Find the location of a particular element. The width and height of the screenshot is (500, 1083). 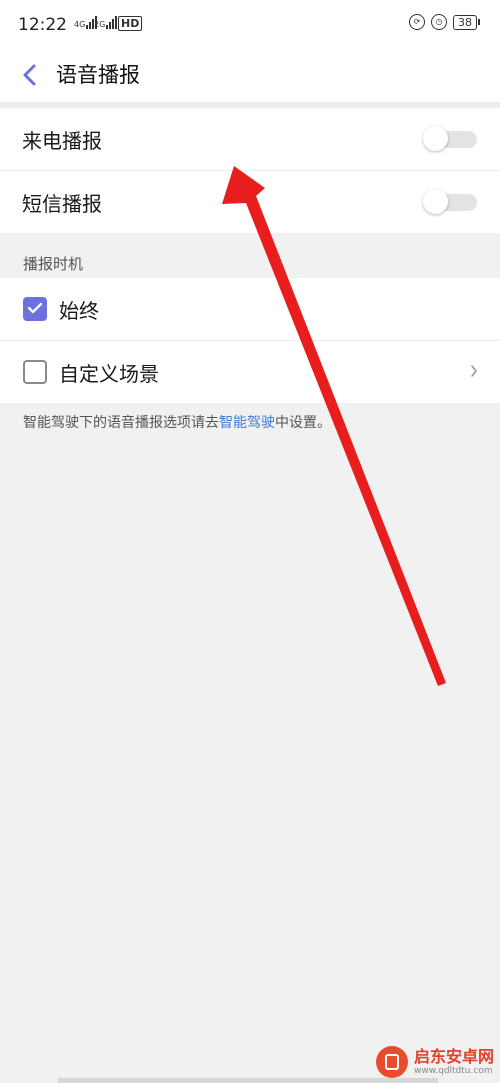

sms-broadcast-label: 短信播报 is located at coordinates (62, 204).